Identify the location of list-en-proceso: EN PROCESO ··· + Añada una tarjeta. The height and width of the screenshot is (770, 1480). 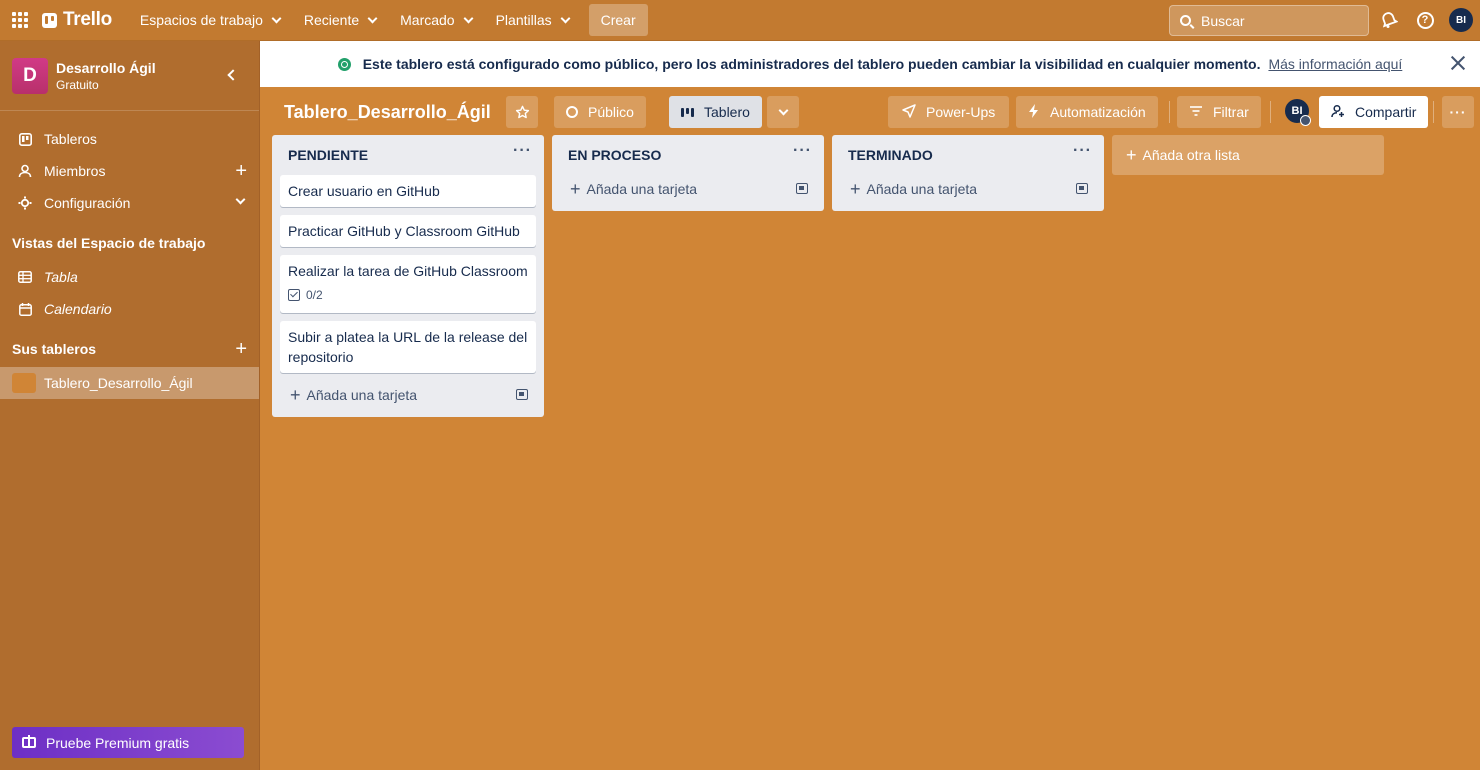
(688, 173).